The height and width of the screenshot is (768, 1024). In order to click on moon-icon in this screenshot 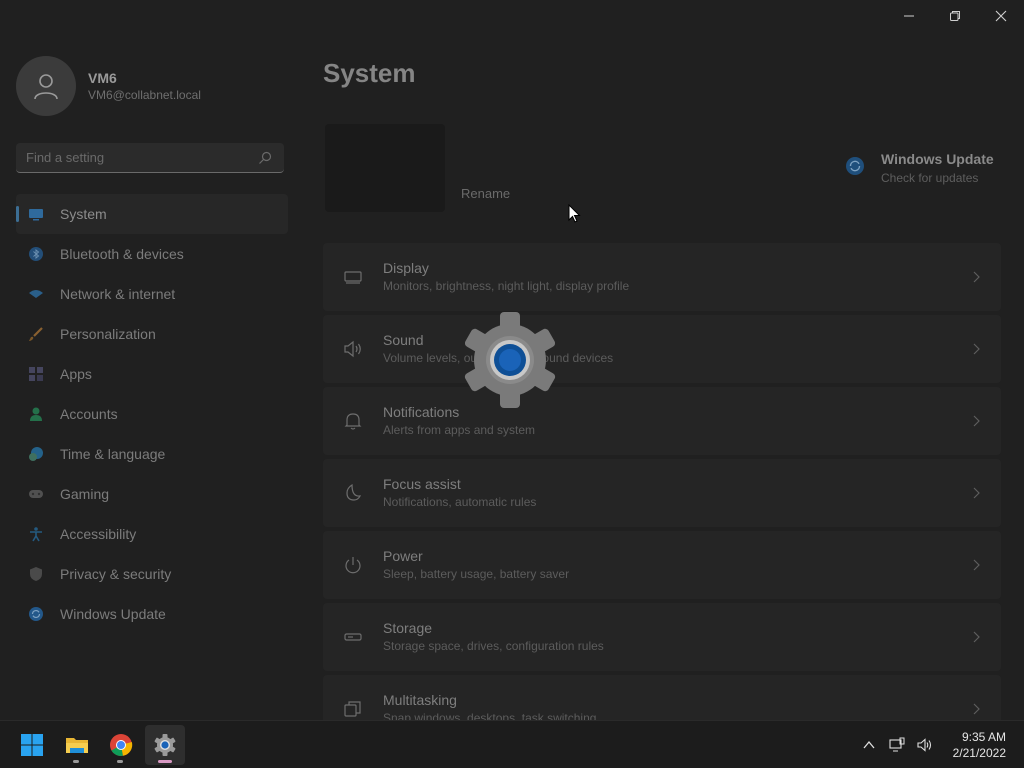, I will do `click(353, 493)`.